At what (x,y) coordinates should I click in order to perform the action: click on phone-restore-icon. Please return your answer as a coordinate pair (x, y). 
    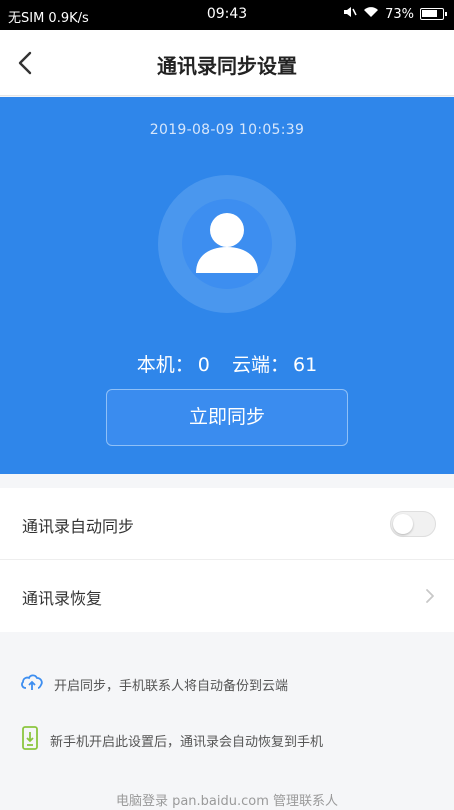
    Looking at the image, I should click on (30, 740).